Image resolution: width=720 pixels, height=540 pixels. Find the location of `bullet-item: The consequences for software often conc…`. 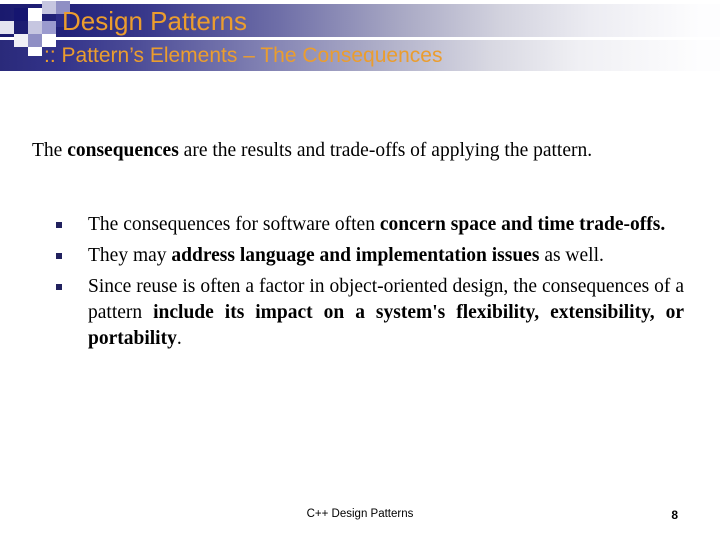

bullet-item: The consequences for software often conc… is located at coordinates (368, 225).